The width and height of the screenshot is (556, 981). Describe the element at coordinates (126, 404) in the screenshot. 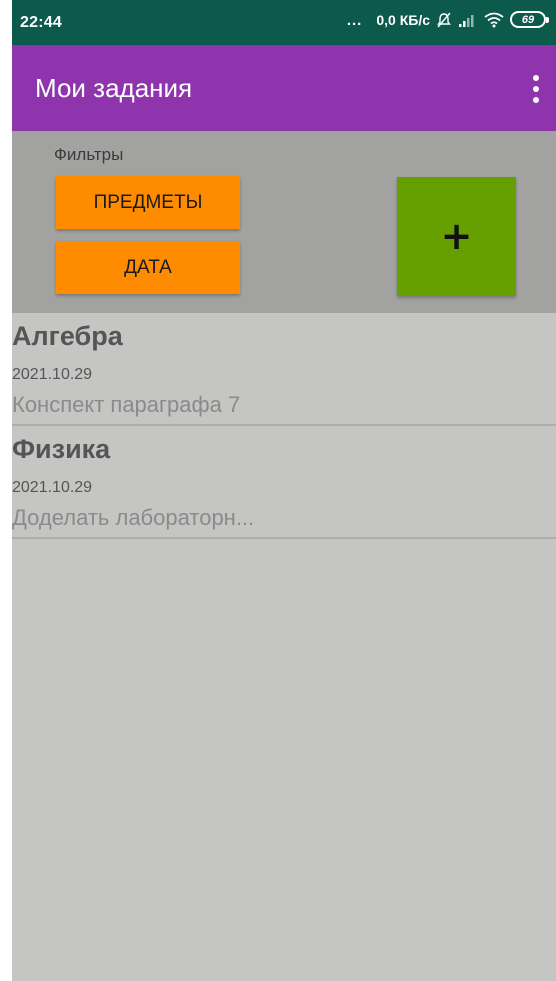

I see `task-description: Конспект параграфа 7` at that location.